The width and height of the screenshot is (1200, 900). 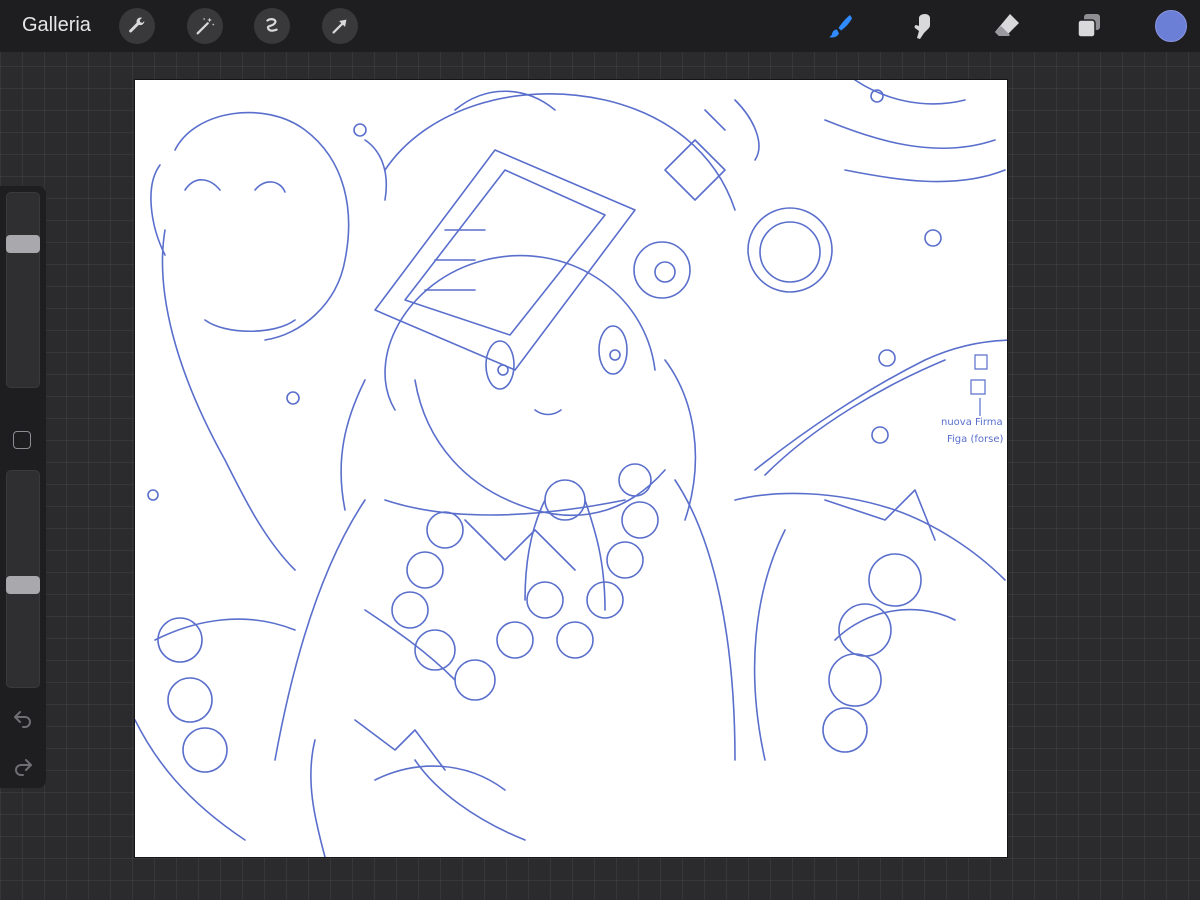 I want to click on redo-icon, so click(x=23, y=767).